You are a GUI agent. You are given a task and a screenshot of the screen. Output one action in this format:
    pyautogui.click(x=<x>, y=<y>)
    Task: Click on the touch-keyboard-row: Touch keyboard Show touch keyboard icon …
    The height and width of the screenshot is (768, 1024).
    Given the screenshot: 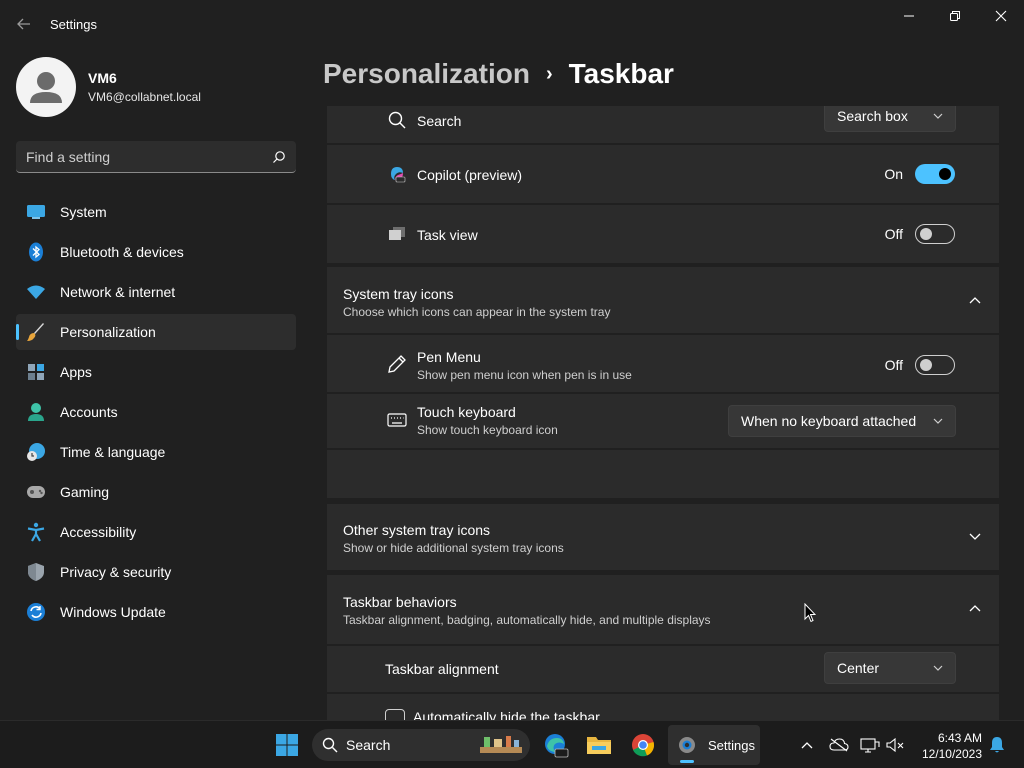 What is the action you would take?
    pyautogui.click(x=663, y=421)
    